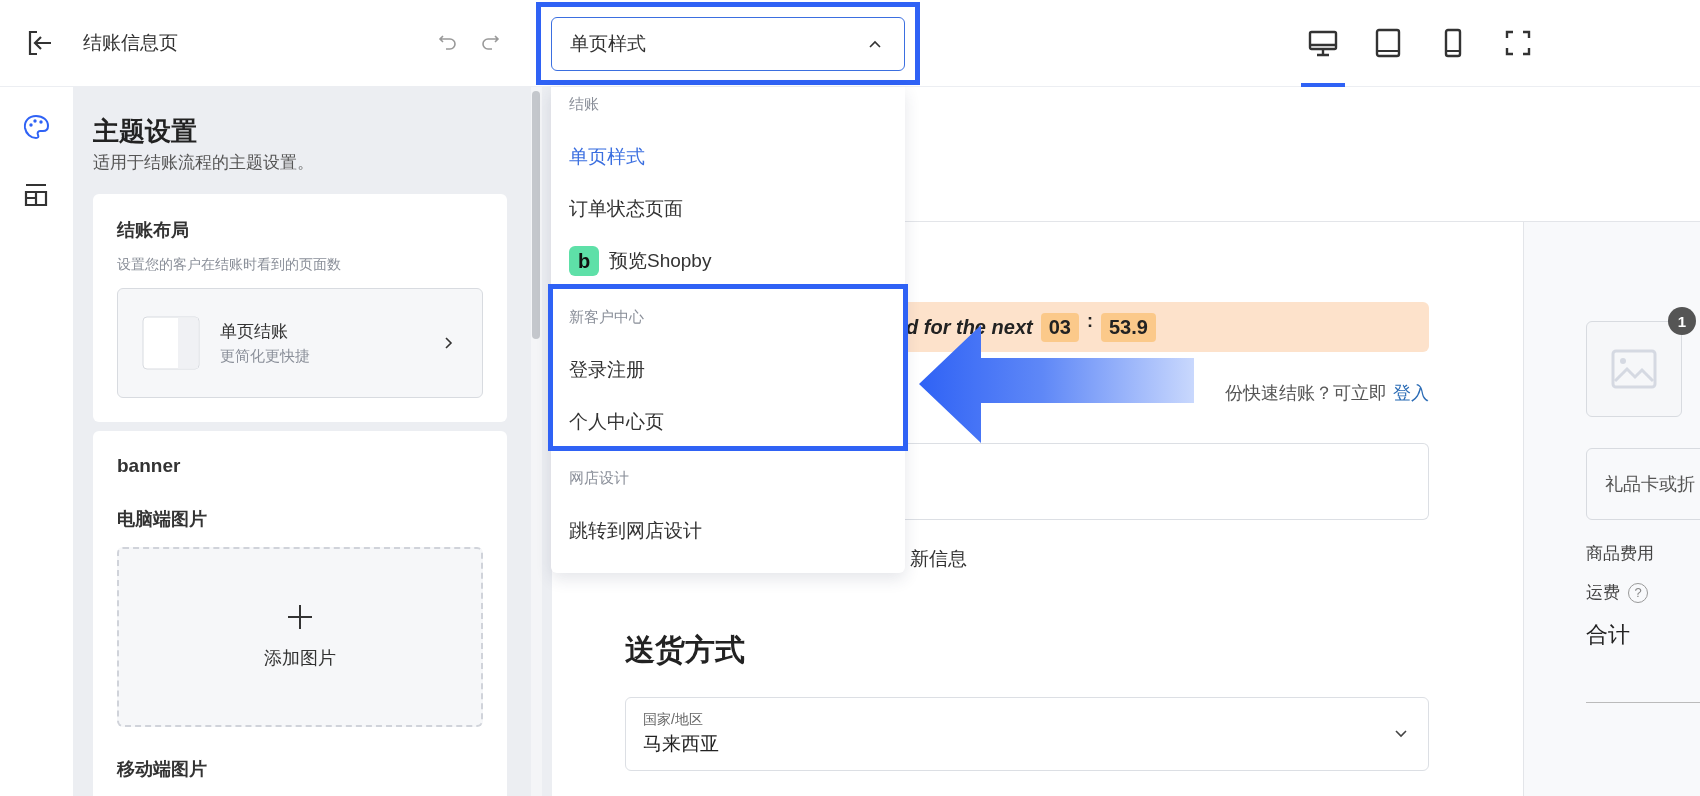  I want to click on layout-option: 单页结账 更简化更快捷, so click(300, 343).